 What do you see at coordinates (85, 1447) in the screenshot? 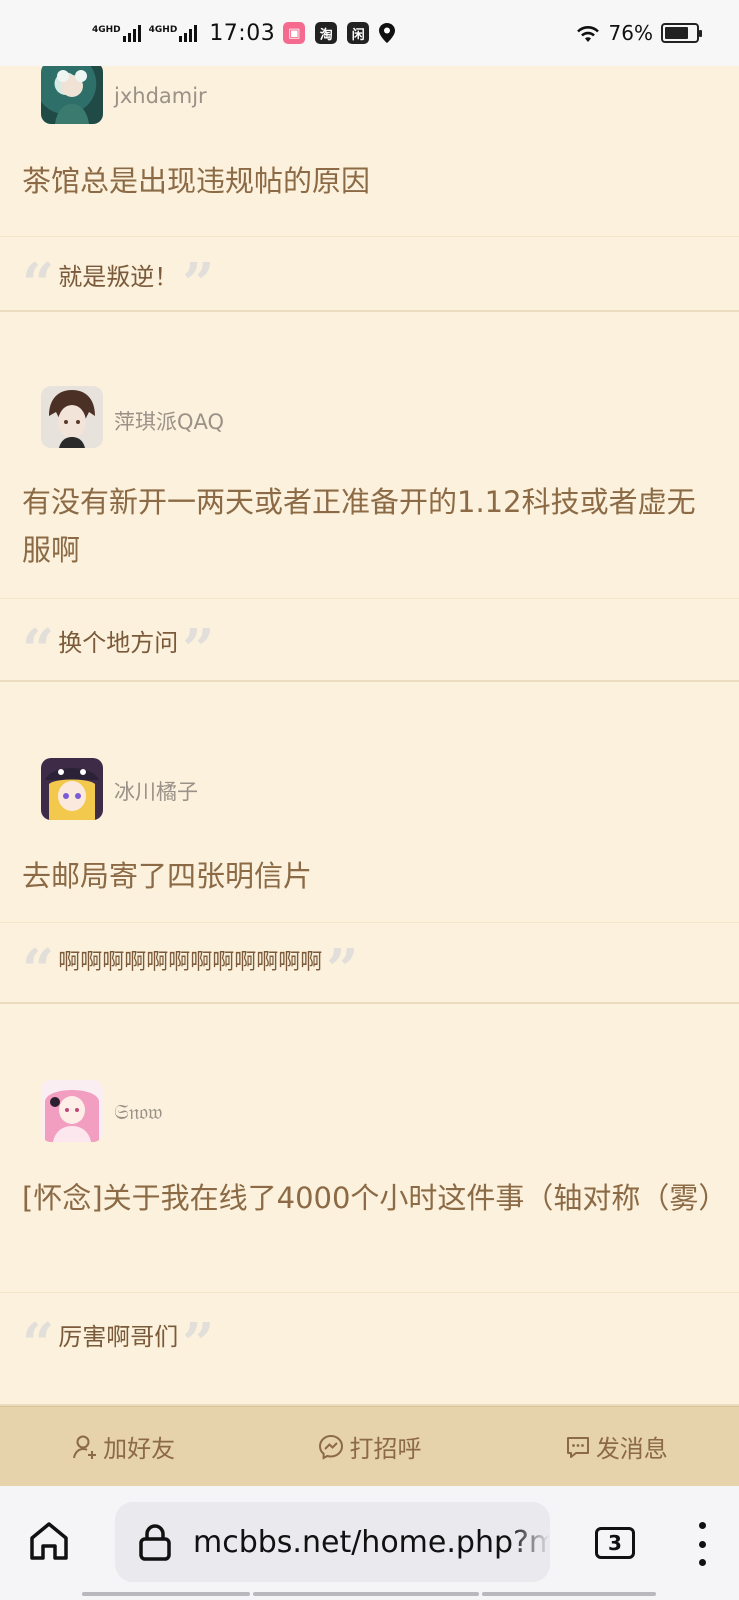
I see `add-friend-icon` at bounding box center [85, 1447].